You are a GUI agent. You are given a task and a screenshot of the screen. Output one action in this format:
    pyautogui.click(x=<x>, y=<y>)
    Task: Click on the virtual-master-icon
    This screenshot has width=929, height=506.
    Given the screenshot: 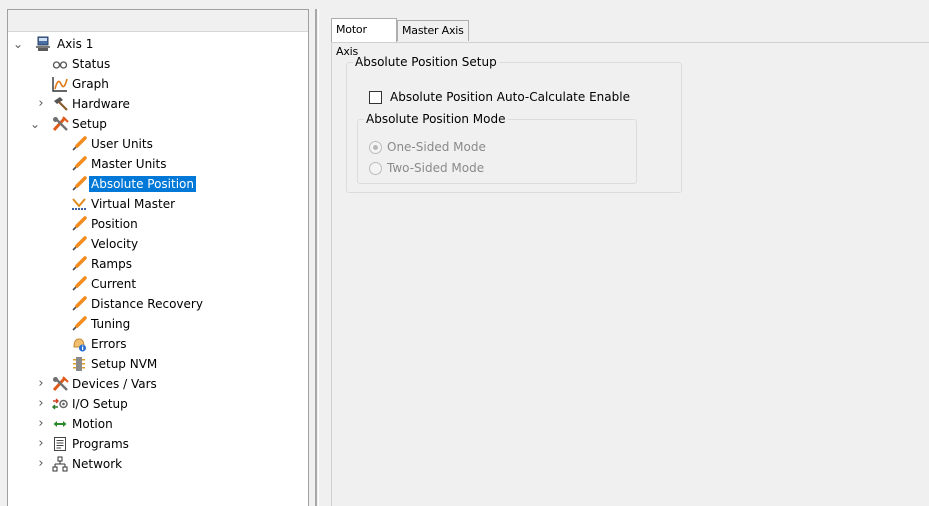 What is the action you would take?
    pyautogui.click(x=79, y=204)
    